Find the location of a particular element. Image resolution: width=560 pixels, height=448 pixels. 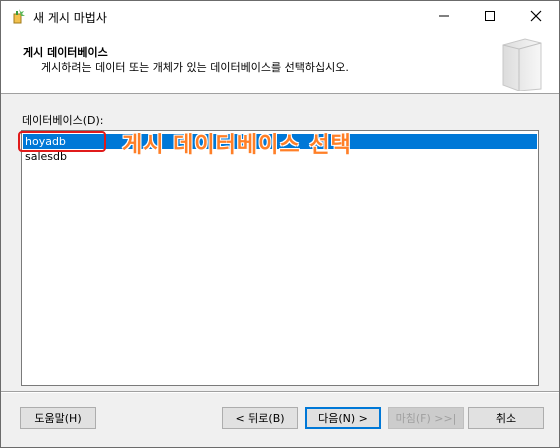

close-button is located at coordinates (536, 16).